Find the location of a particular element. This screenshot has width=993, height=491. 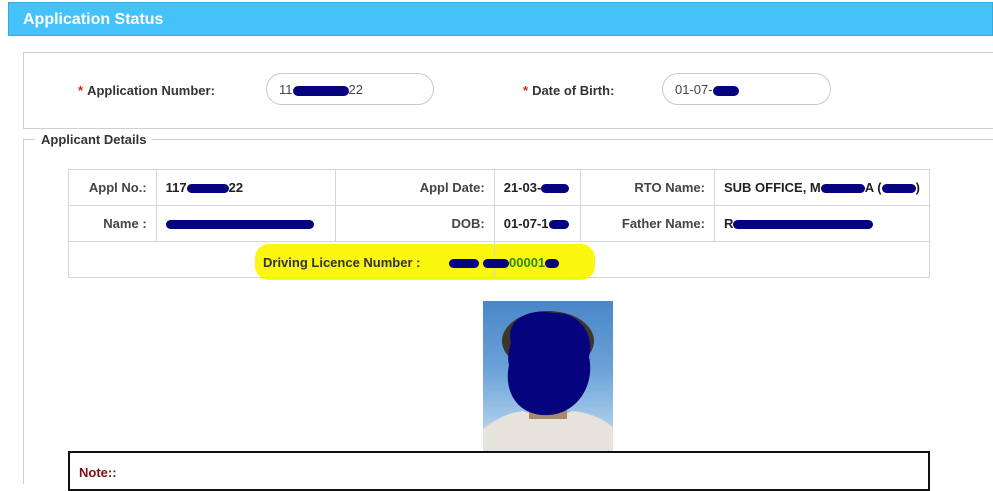

note-box: Note:: is located at coordinates (499, 471).